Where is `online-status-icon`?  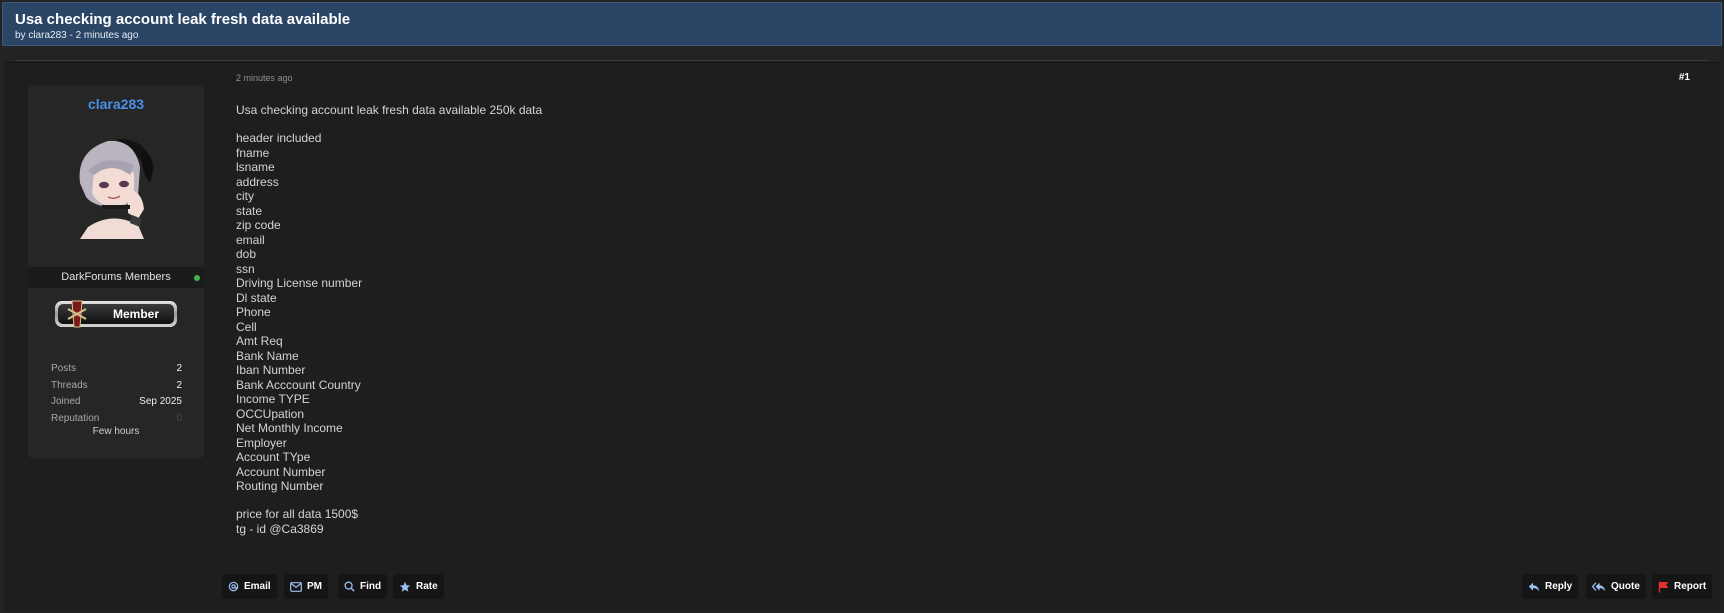 online-status-icon is located at coordinates (197, 278).